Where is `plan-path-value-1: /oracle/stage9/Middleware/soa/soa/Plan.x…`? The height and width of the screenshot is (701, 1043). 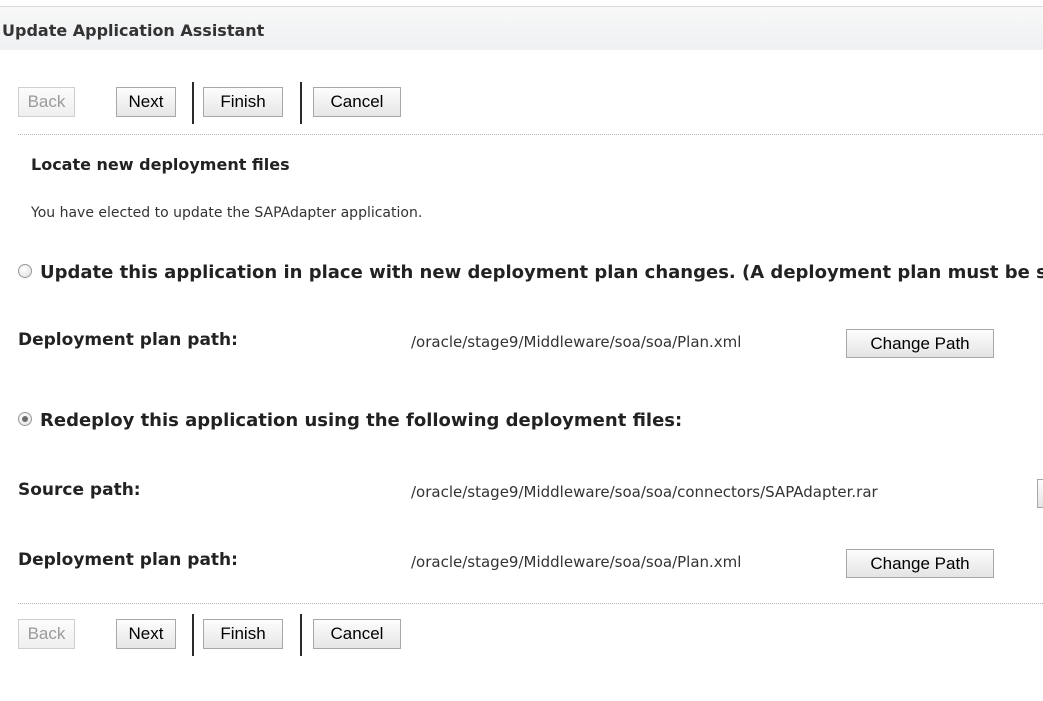
plan-path-value-1: /oracle/stage9/Middleware/soa/soa/Plan.x… is located at coordinates (576, 342).